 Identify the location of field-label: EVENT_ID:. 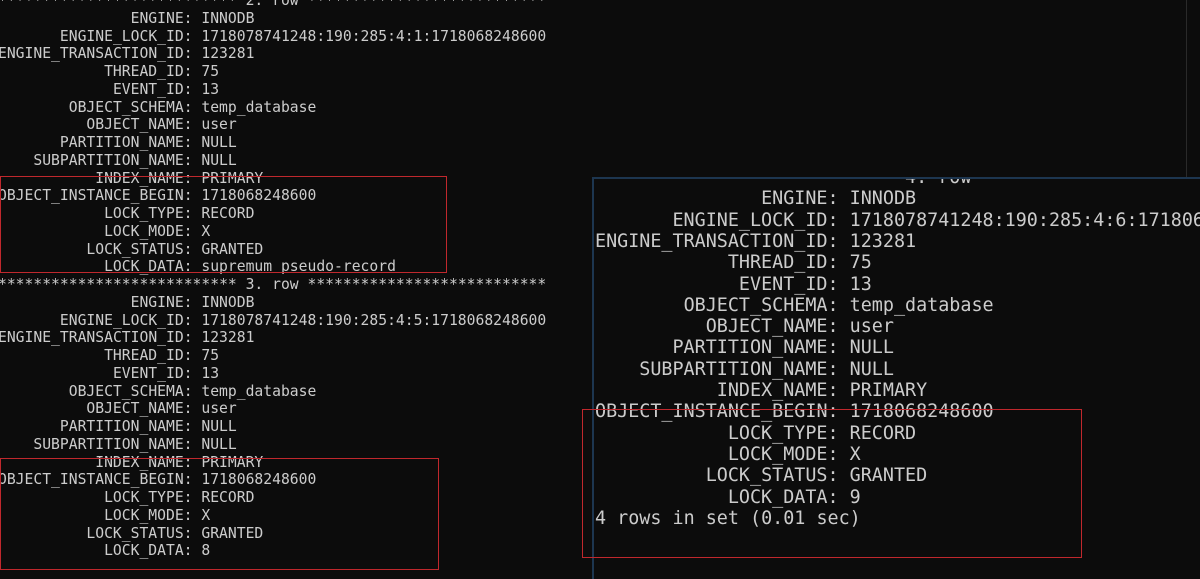
(152, 89).